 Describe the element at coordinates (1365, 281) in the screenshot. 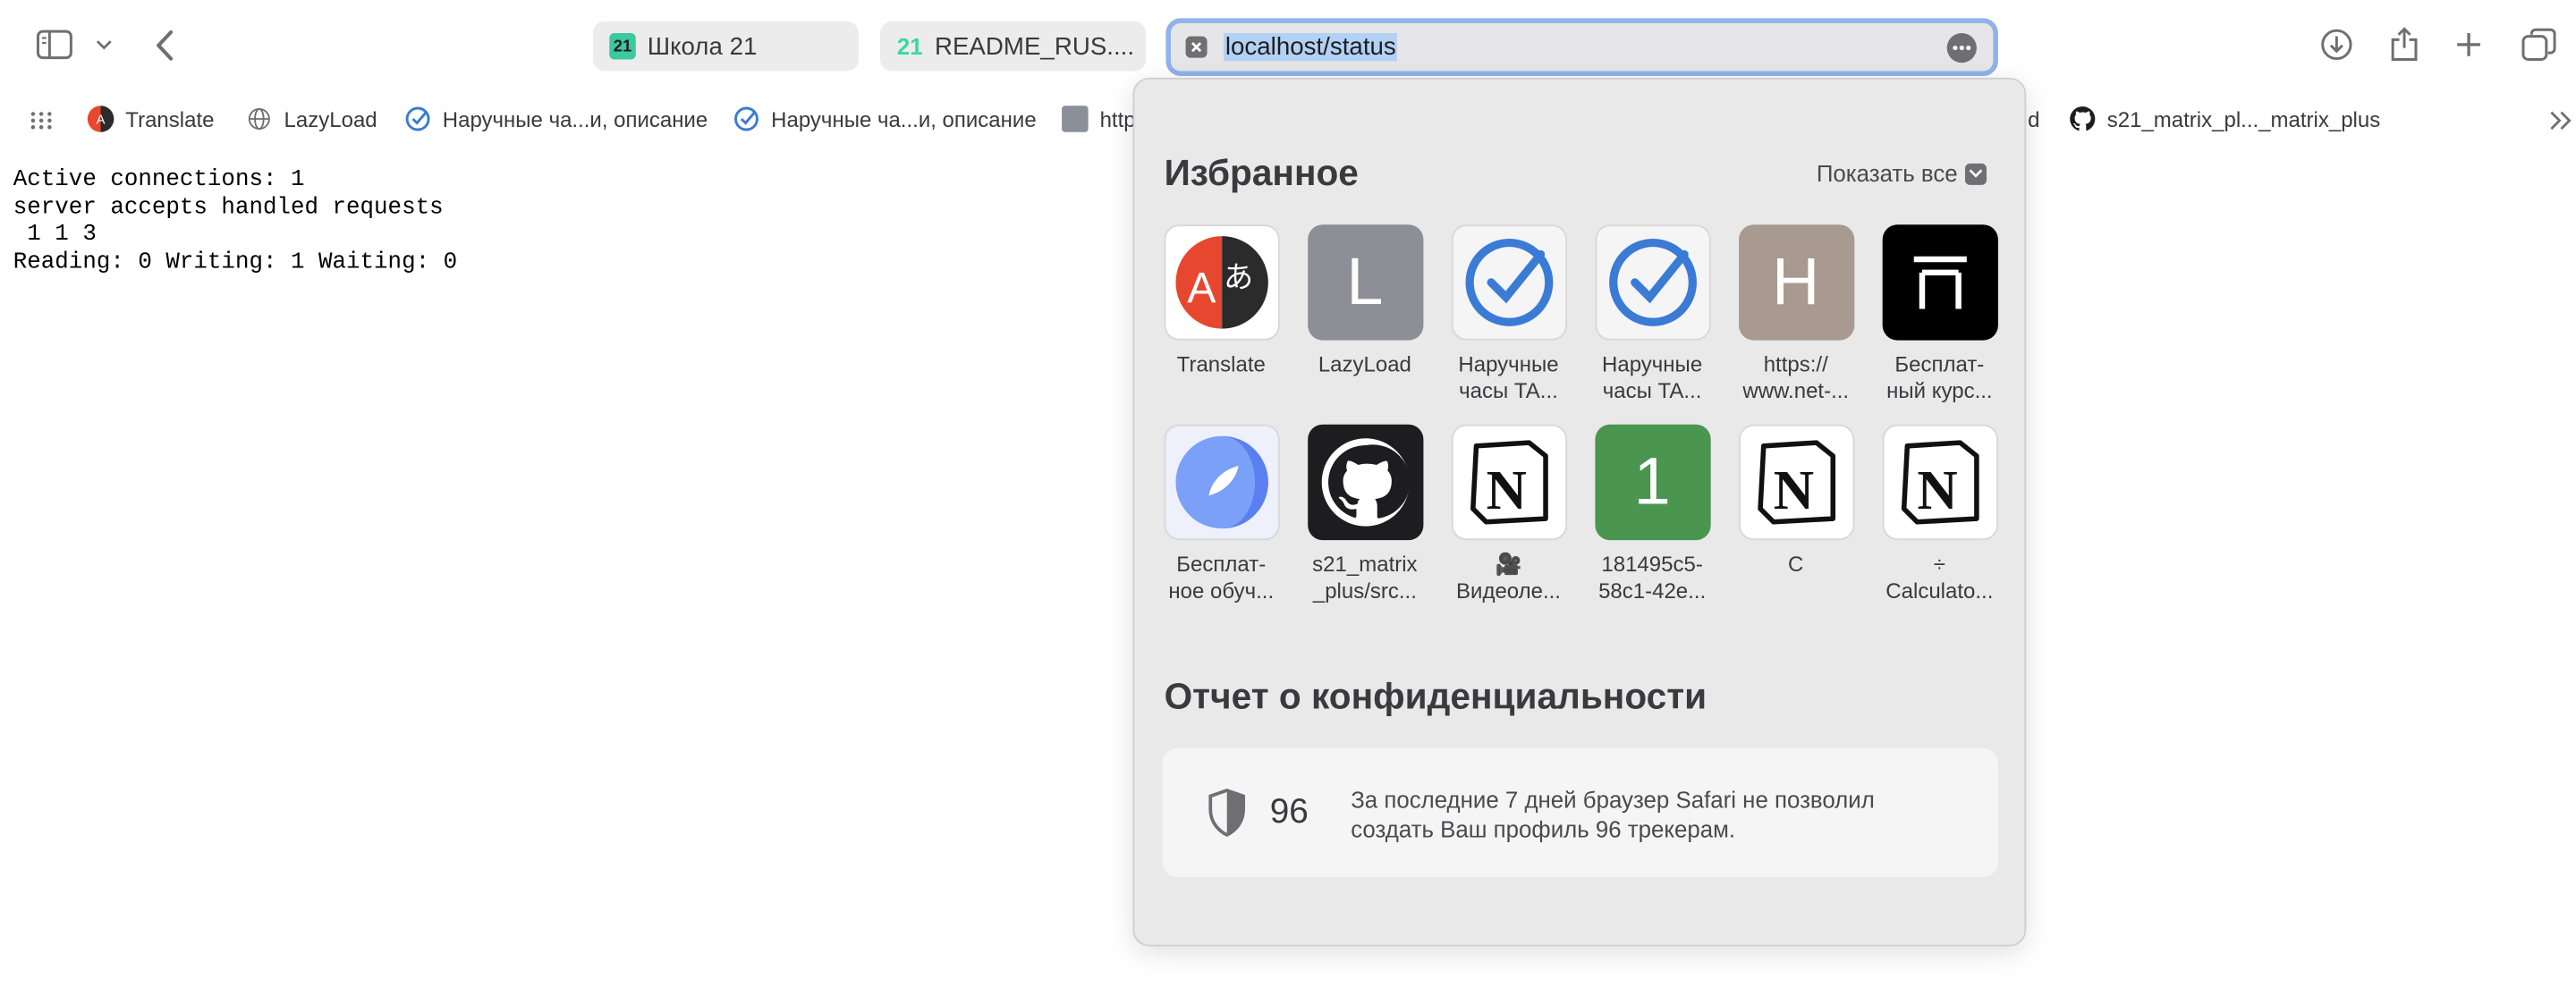

I see `tile-letter: L` at that location.